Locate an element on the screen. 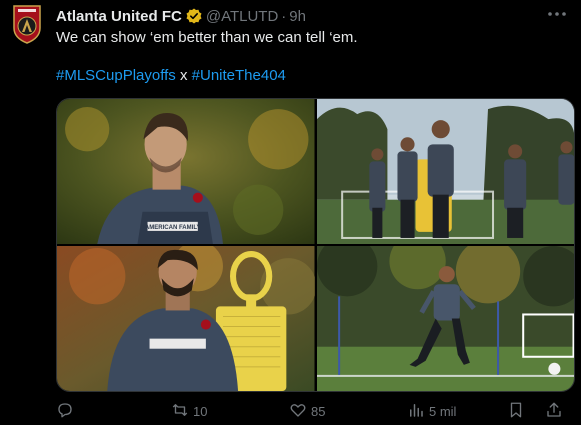 This screenshot has height=425, width=581. photo-shirt-sponsor: AMERICAN FAMILY is located at coordinates (173, 228).